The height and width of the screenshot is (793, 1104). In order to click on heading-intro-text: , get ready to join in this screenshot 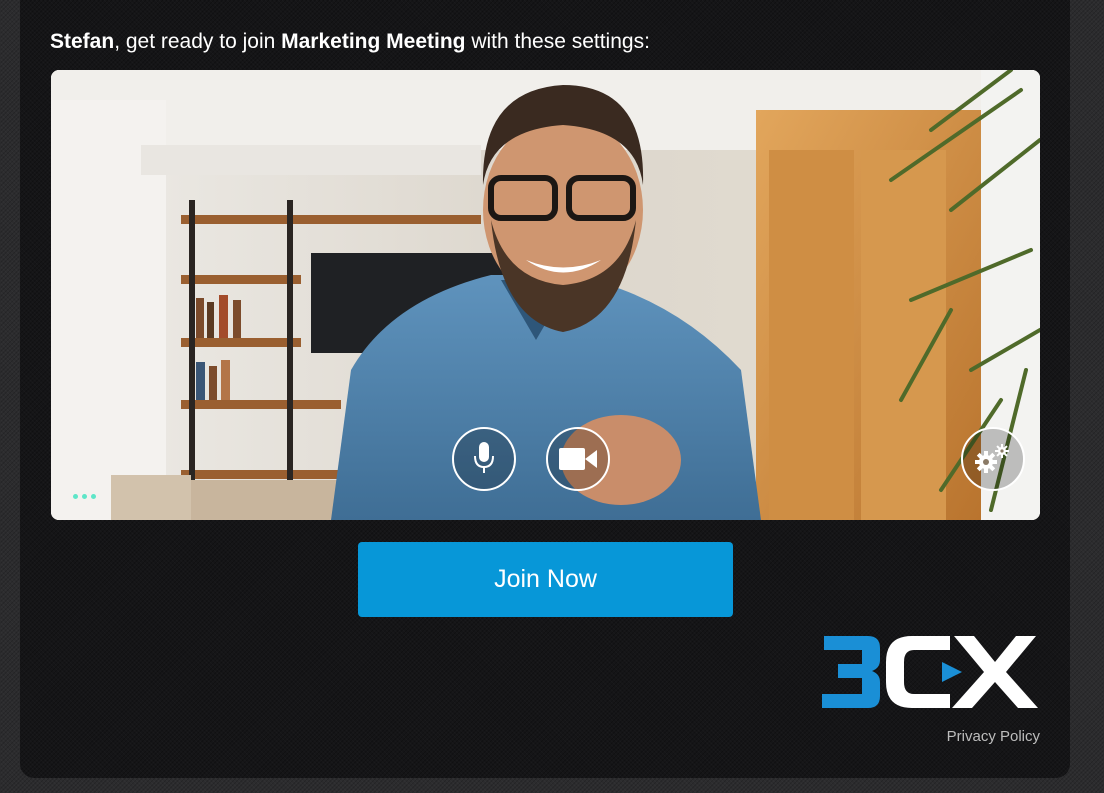, I will do `click(198, 41)`.